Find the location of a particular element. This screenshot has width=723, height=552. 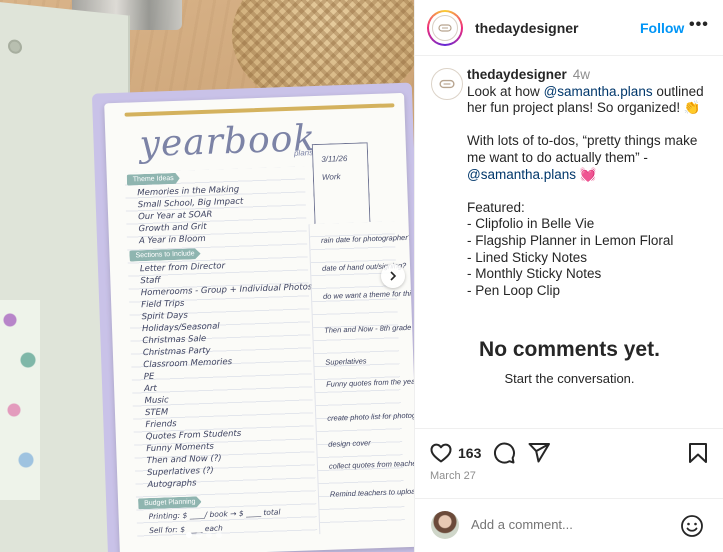

date-pennant: 3/11/26 Work is located at coordinates (341, 183).